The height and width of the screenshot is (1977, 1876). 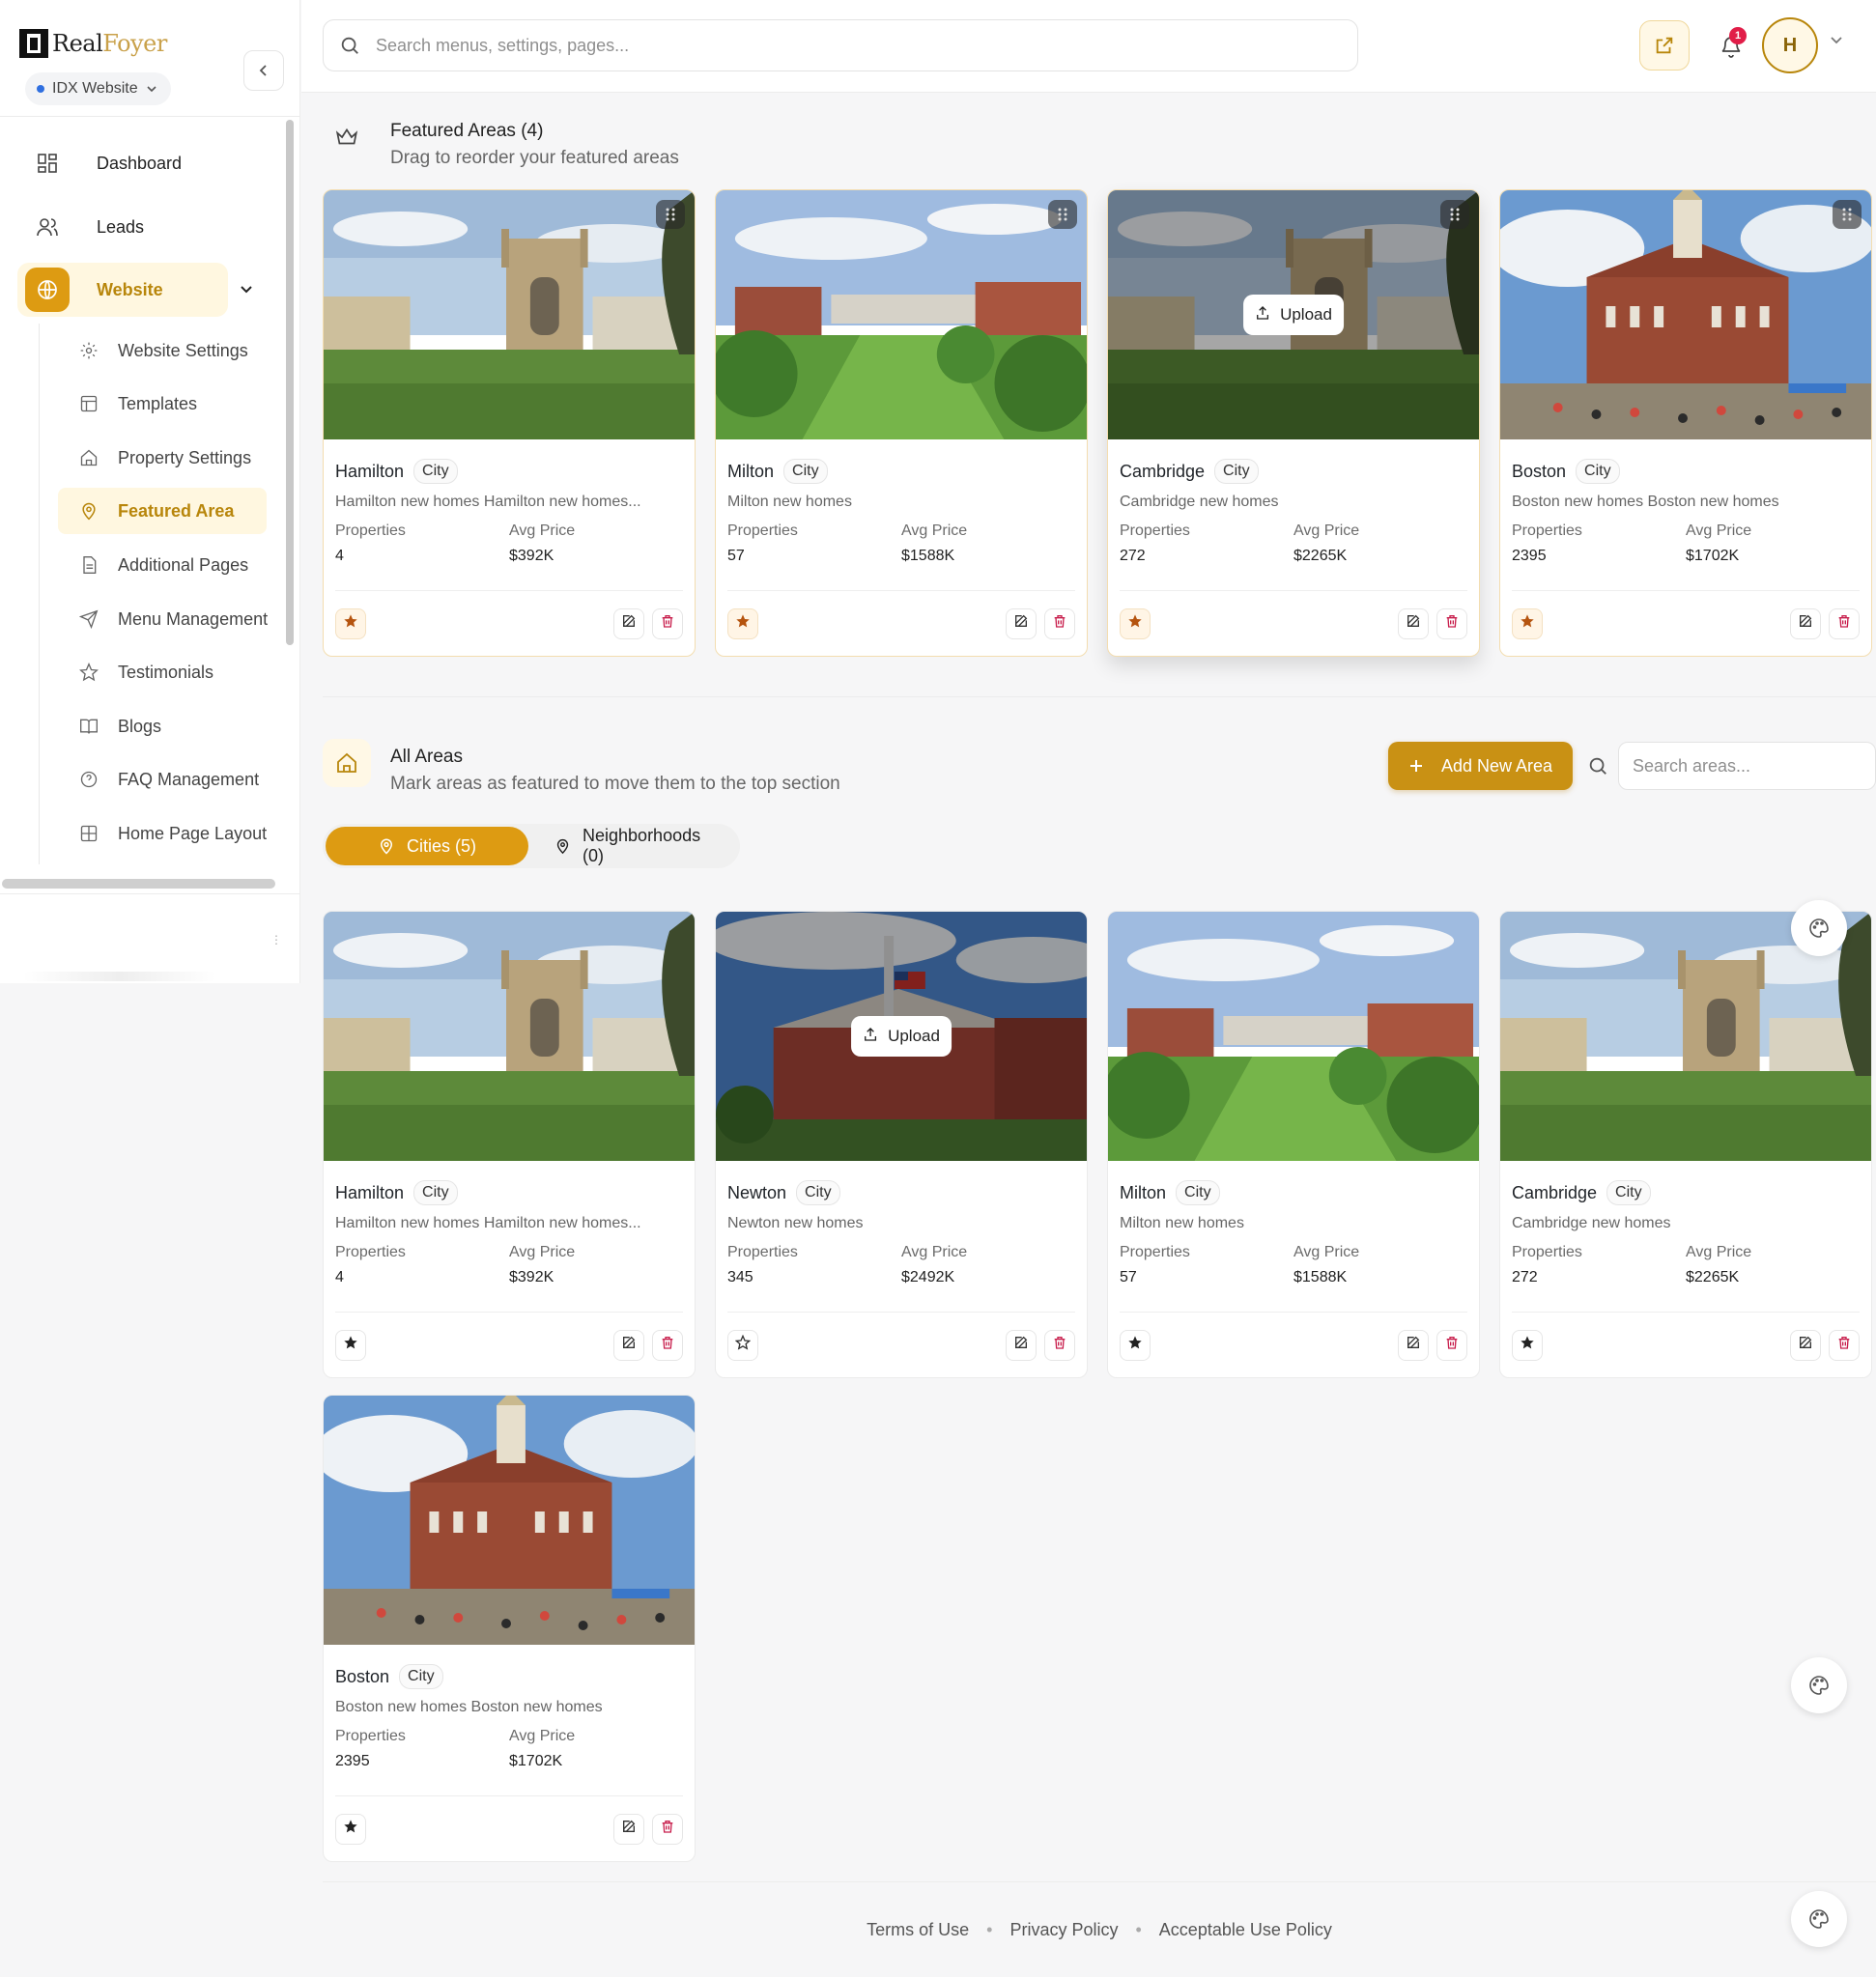 I want to click on site-selector: IDX Website, so click(x=98, y=88).